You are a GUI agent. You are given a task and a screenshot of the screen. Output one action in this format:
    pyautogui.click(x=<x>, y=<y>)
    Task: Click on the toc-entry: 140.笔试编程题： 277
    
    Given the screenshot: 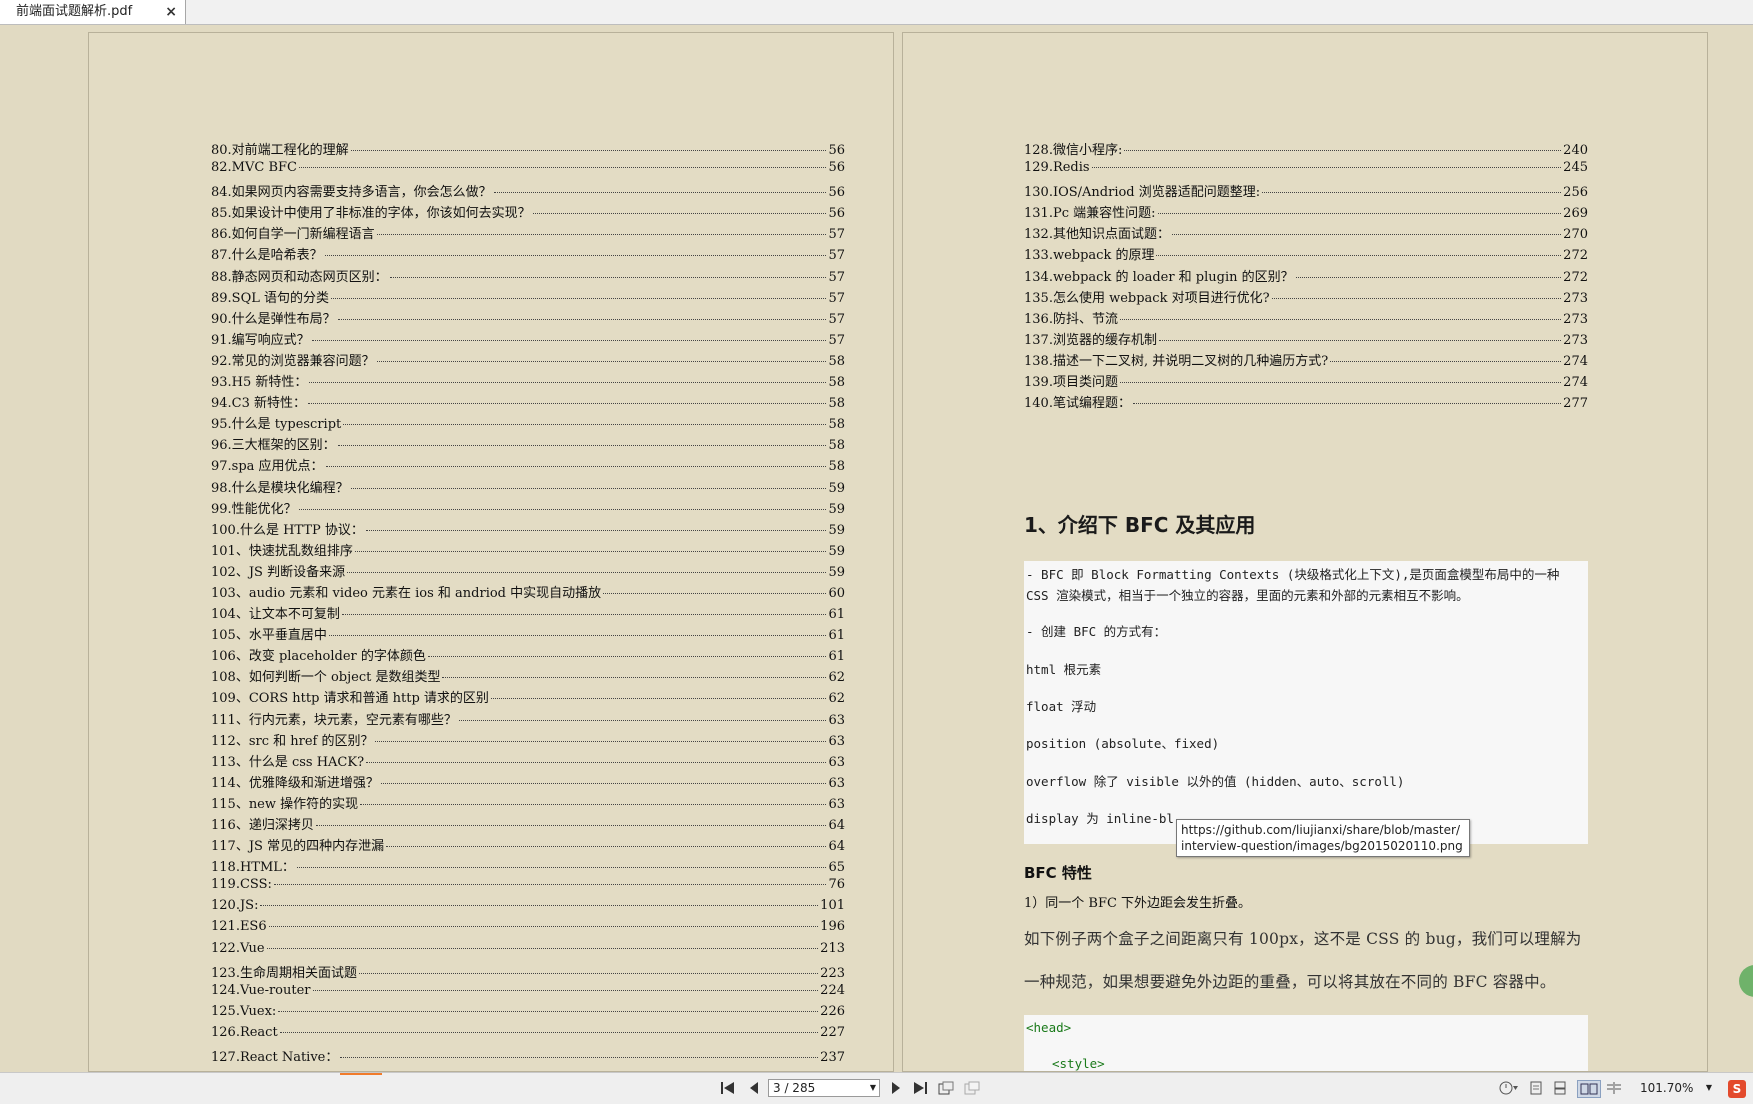 What is the action you would take?
    pyautogui.click(x=1306, y=402)
    